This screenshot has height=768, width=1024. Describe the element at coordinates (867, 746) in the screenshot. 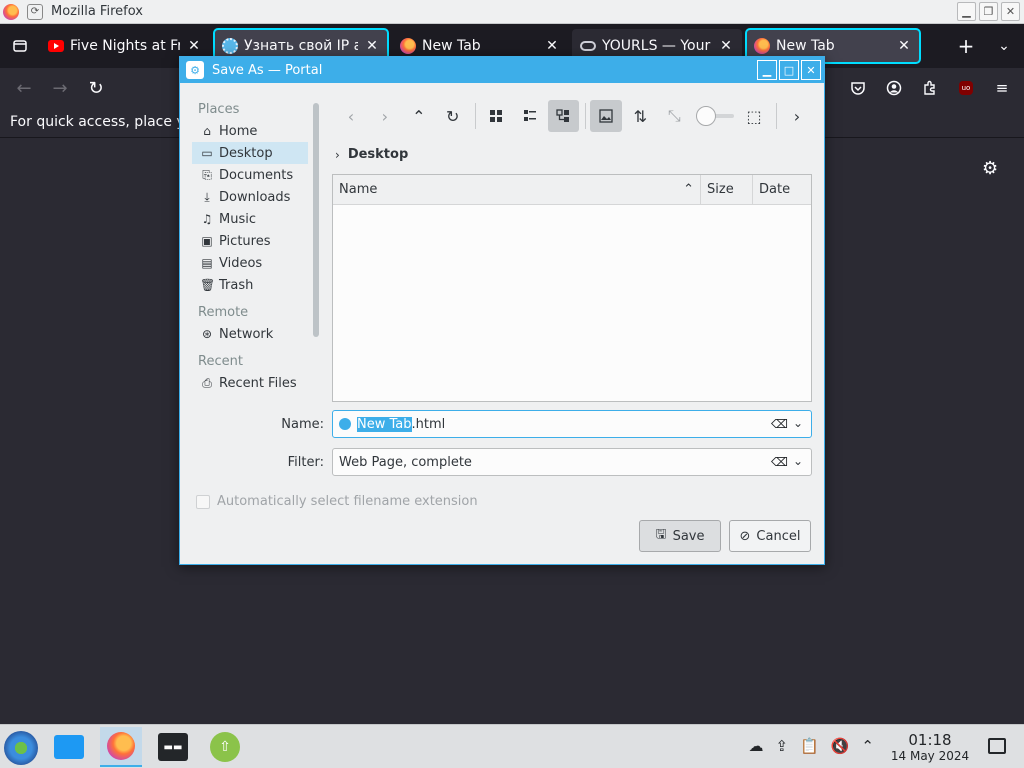

I see `tray-expand-icon: ⌃` at that location.